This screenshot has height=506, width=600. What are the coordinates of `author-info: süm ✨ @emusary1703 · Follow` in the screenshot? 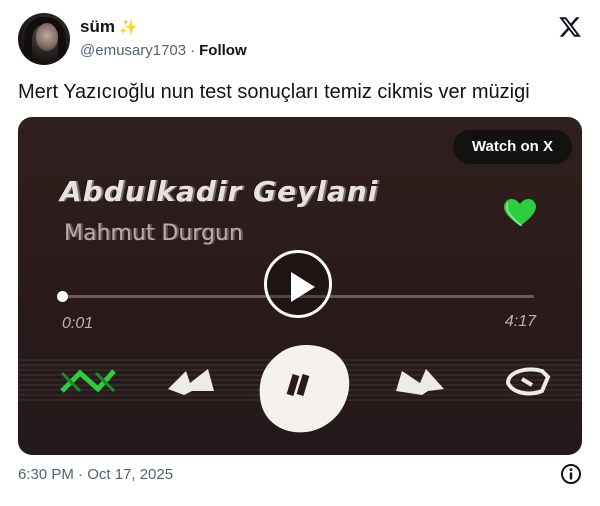 It's located at (163, 39).